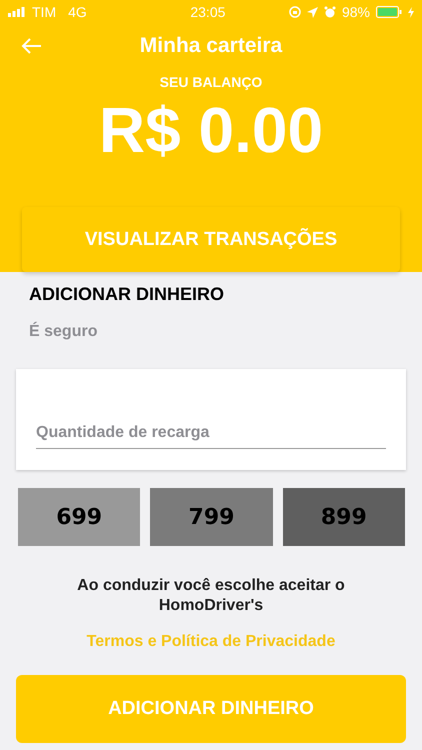 The height and width of the screenshot is (750, 422). I want to click on rotation-lock-icon, so click(294, 12).